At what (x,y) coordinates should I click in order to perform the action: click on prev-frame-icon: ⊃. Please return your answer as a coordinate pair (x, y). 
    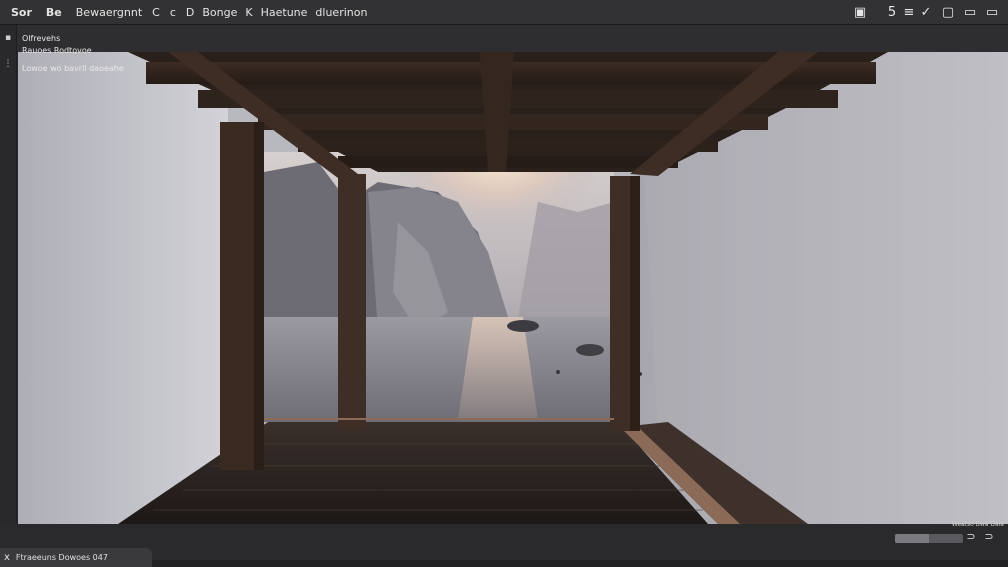
    Looking at the image, I should click on (971, 537).